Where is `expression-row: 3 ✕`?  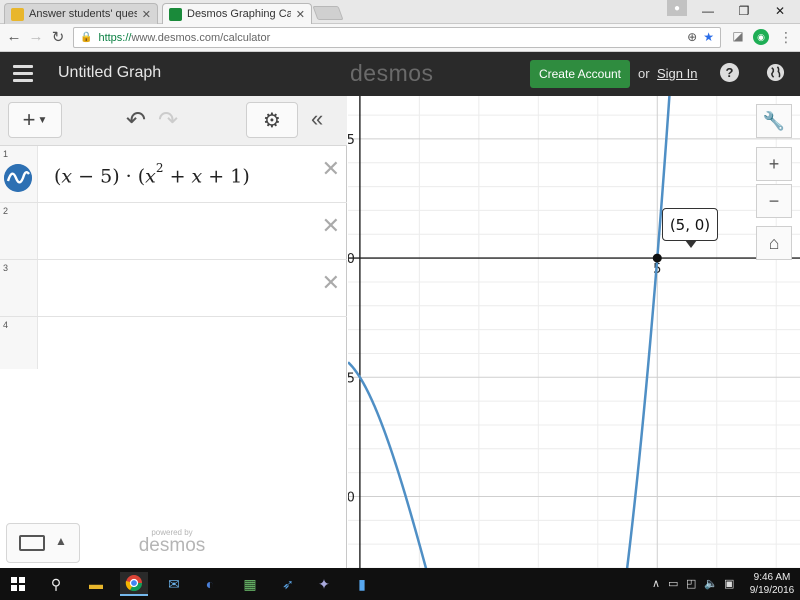 expression-row: 3 ✕ is located at coordinates (173, 288).